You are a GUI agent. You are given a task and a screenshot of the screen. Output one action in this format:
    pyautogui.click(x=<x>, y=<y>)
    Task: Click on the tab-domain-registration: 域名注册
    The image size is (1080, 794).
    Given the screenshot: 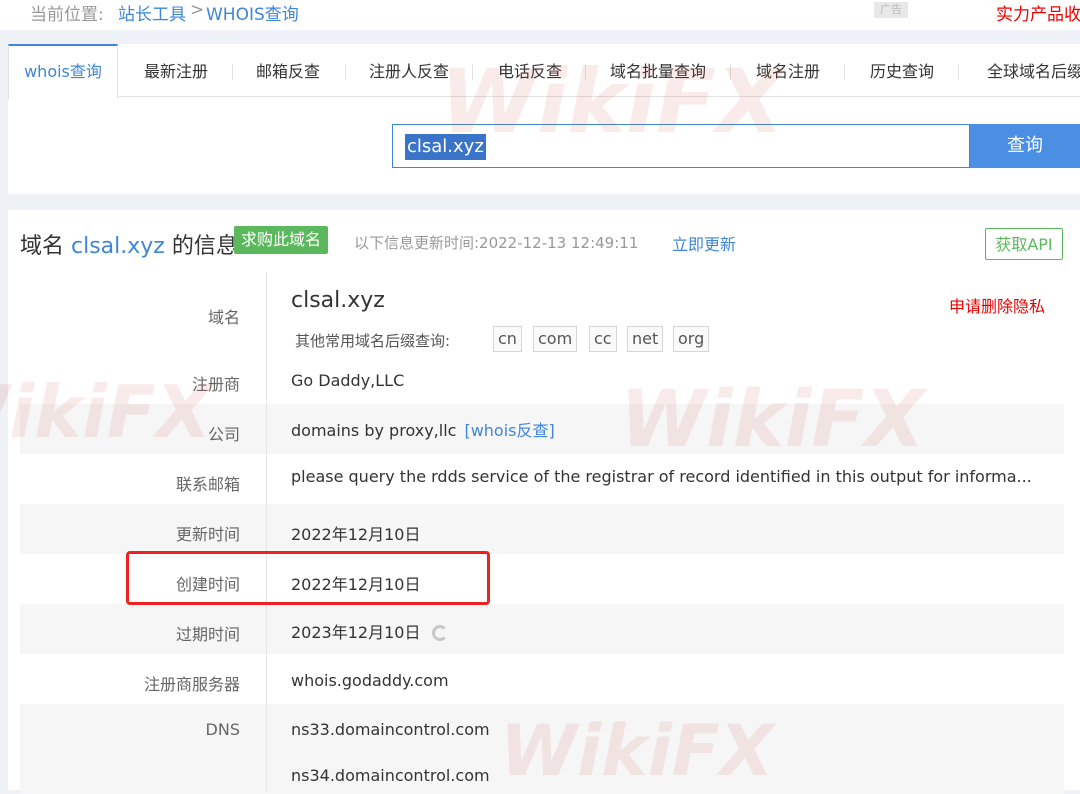 What is the action you would take?
    pyautogui.click(x=788, y=70)
    